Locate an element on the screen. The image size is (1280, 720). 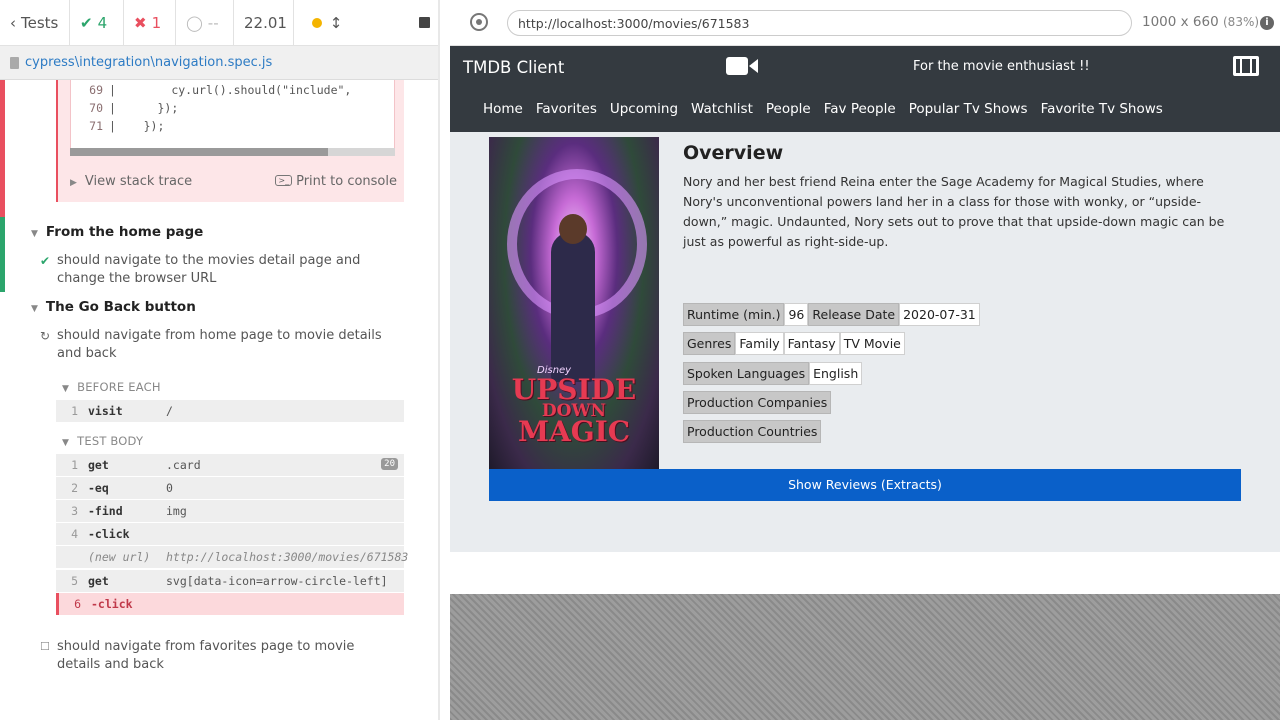
suite-from-home-page: ▼ From the home page is located at coordinates (117, 232).